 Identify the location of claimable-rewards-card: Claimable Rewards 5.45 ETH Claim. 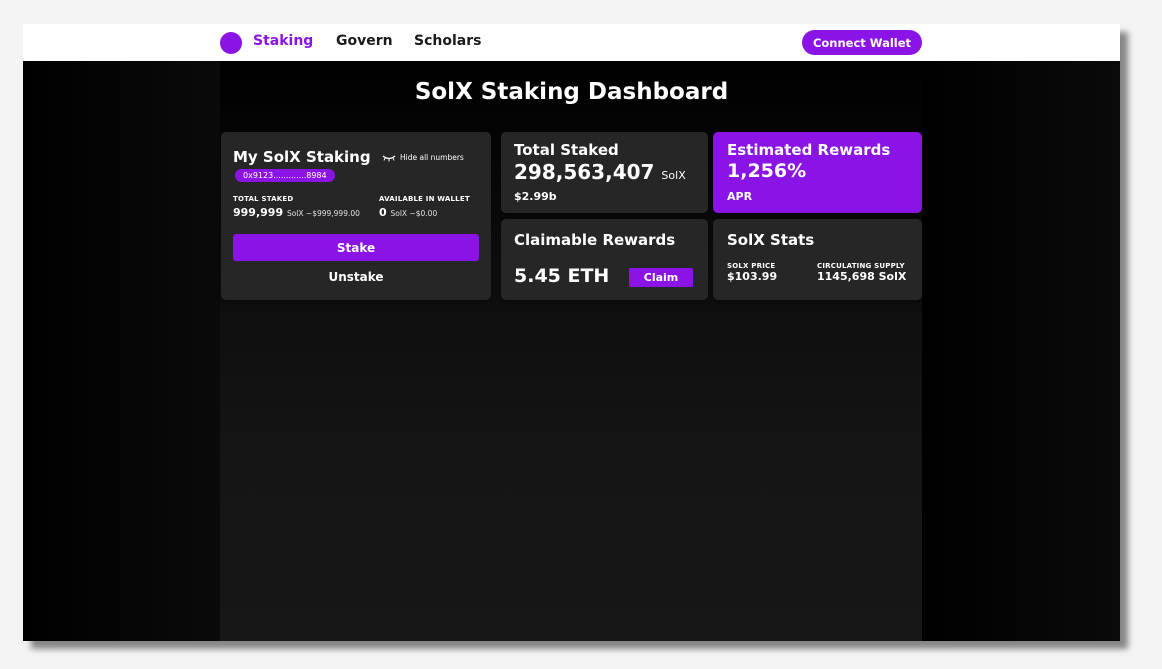
(604, 259).